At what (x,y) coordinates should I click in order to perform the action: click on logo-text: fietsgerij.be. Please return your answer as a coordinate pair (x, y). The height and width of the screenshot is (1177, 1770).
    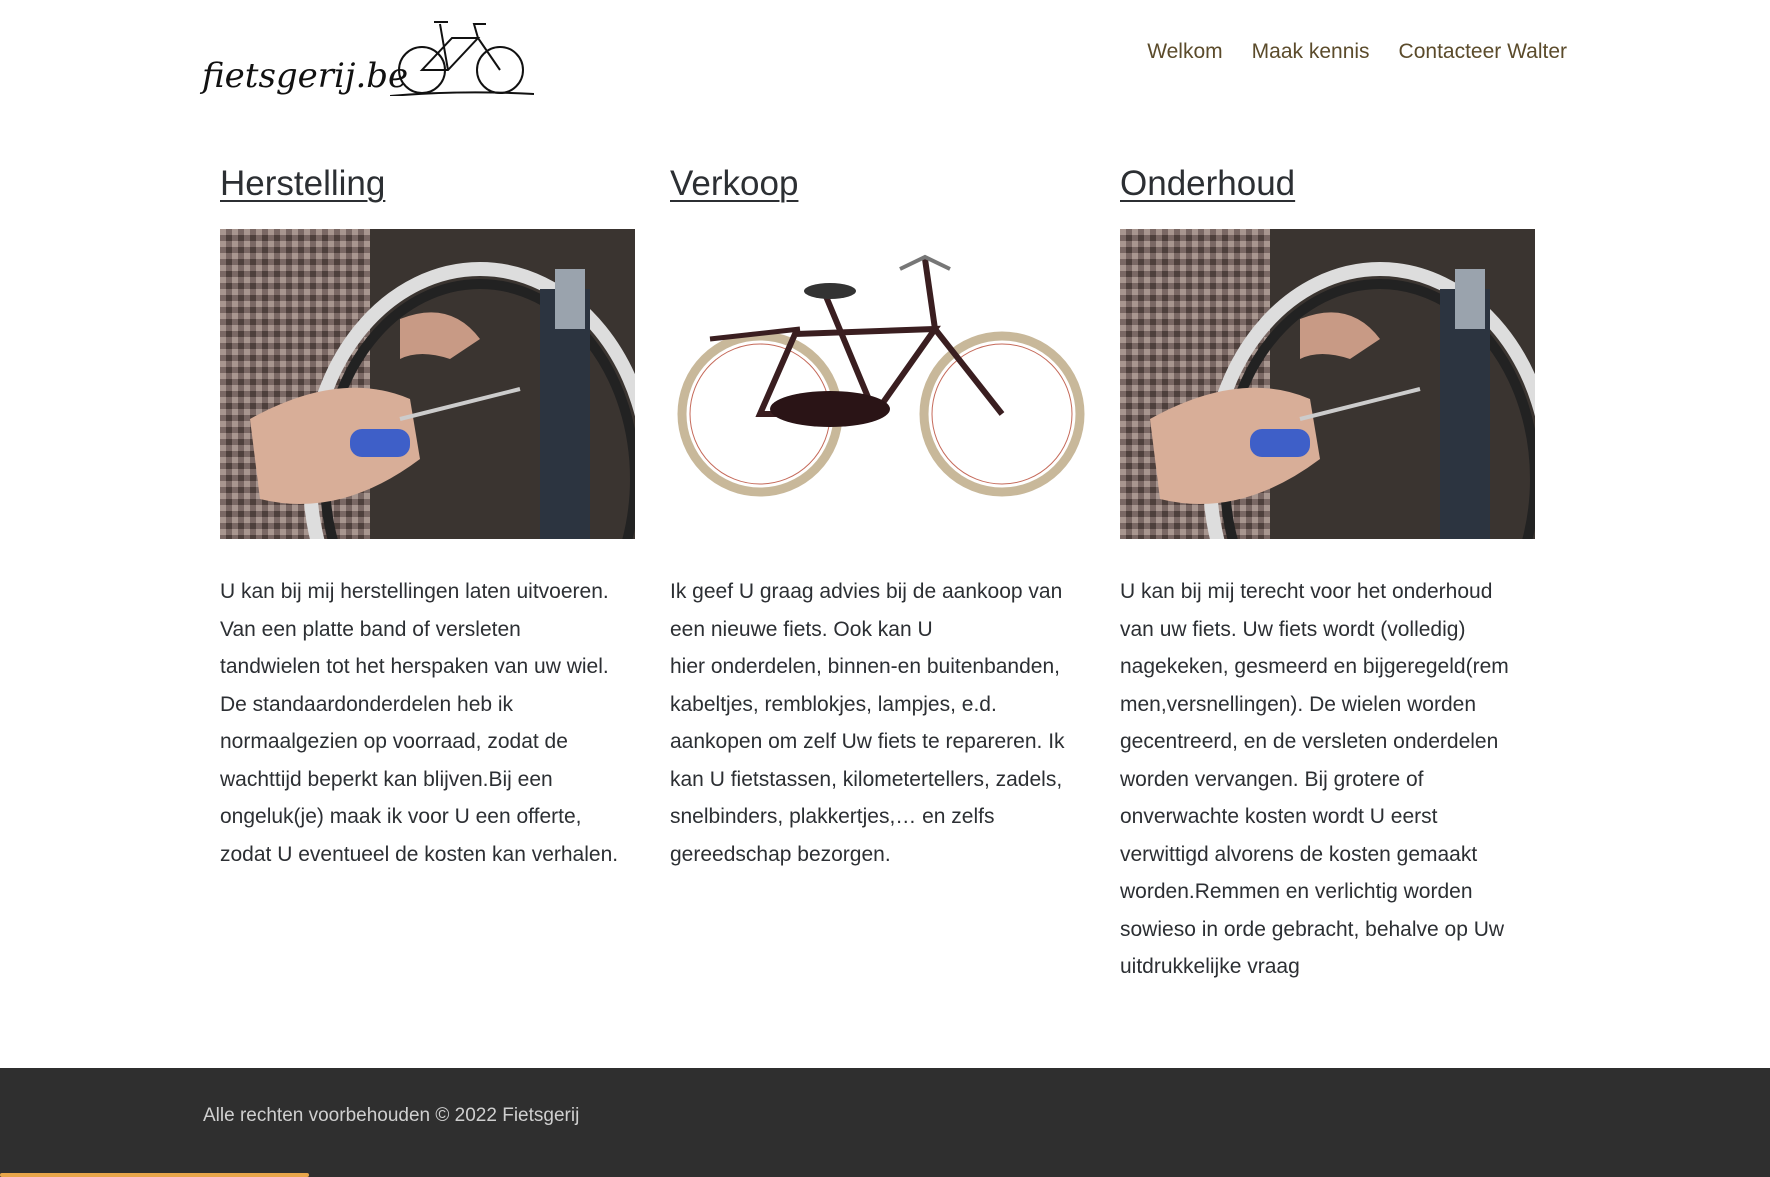
    Looking at the image, I should click on (305, 76).